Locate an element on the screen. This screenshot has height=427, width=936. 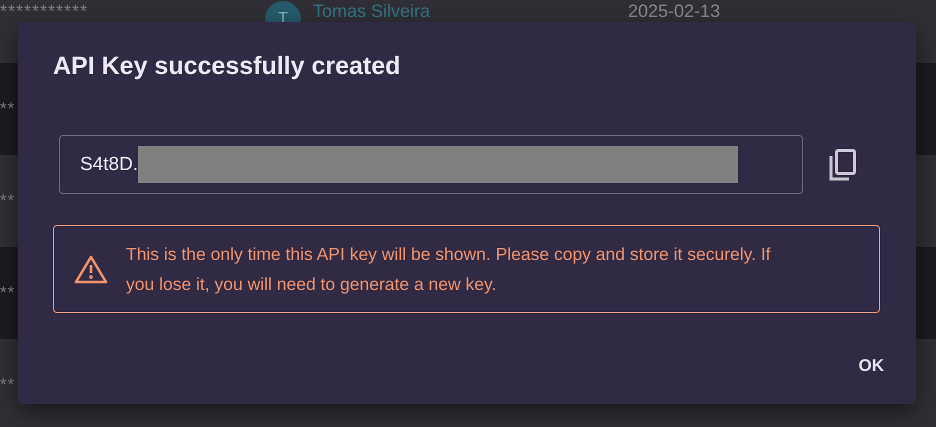
masked-key: *********** is located at coordinates (132, 11).